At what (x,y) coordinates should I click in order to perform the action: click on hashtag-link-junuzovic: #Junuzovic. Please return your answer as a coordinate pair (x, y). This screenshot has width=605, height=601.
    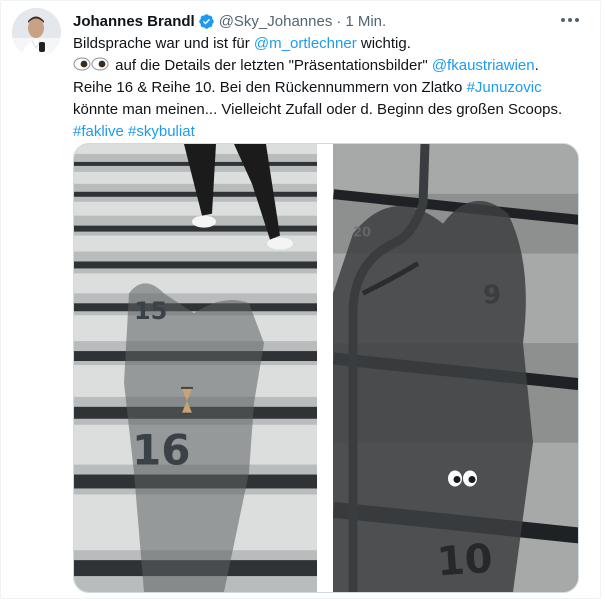
    Looking at the image, I should click on (504, 87).